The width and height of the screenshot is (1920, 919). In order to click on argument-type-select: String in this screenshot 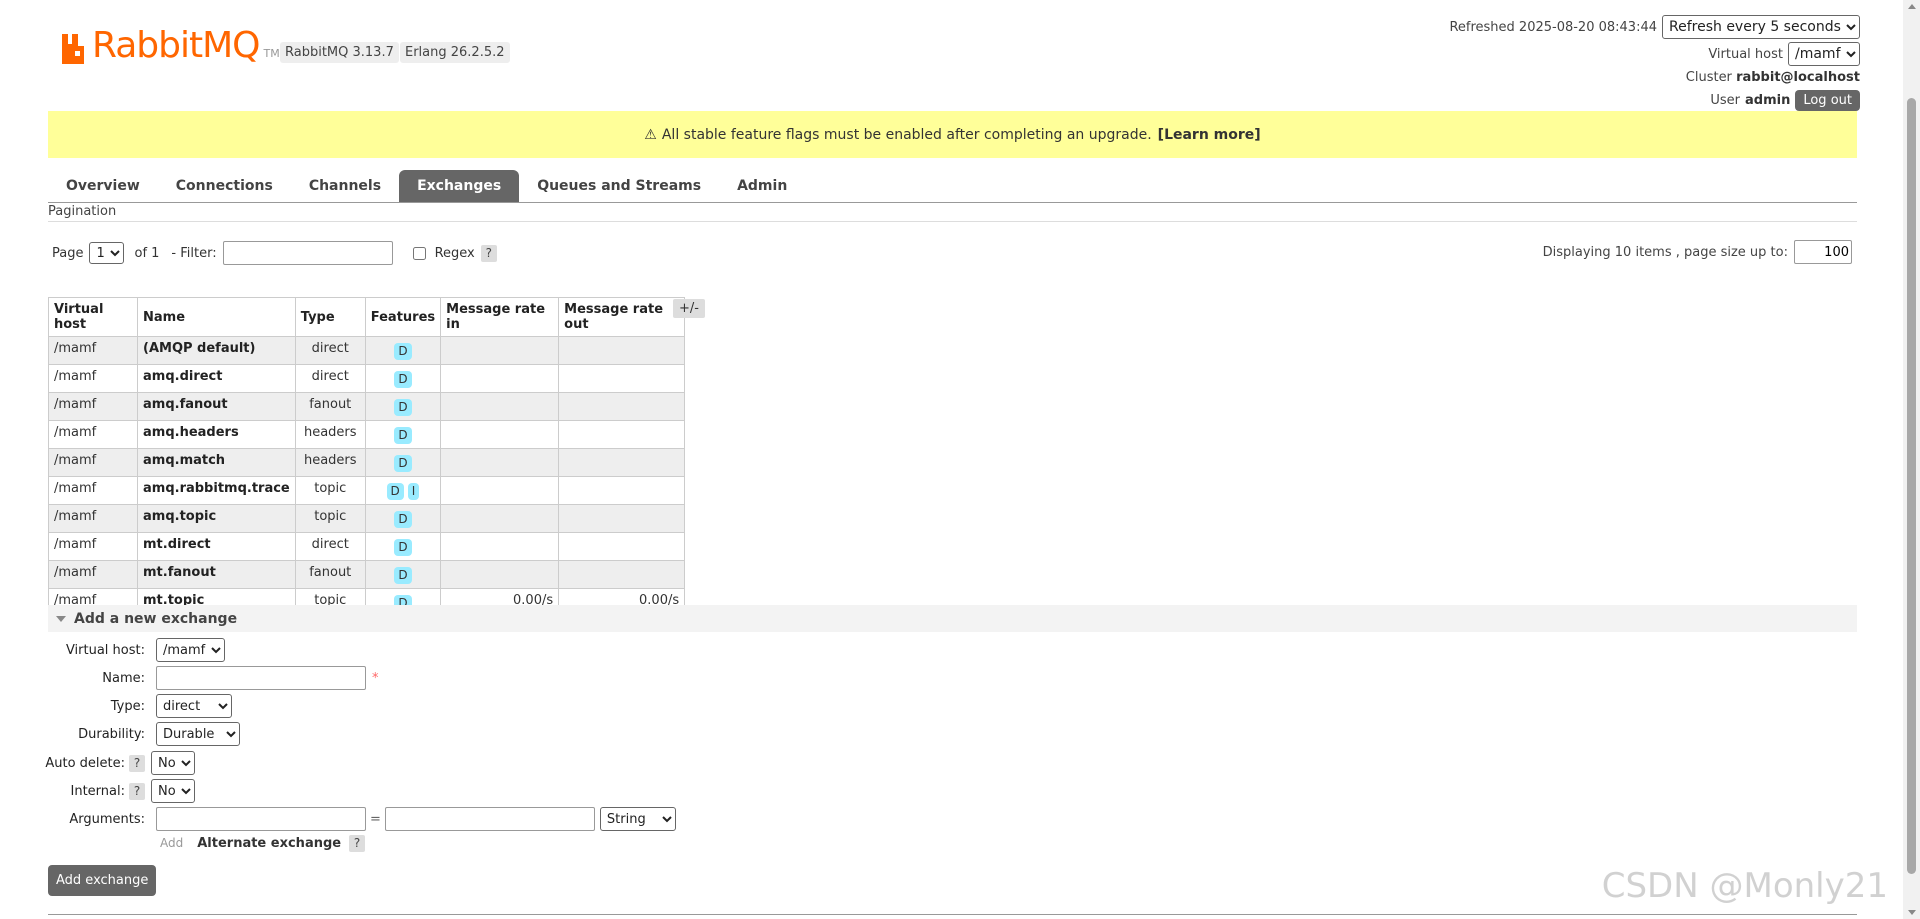, I will do `click(637, 819)`.